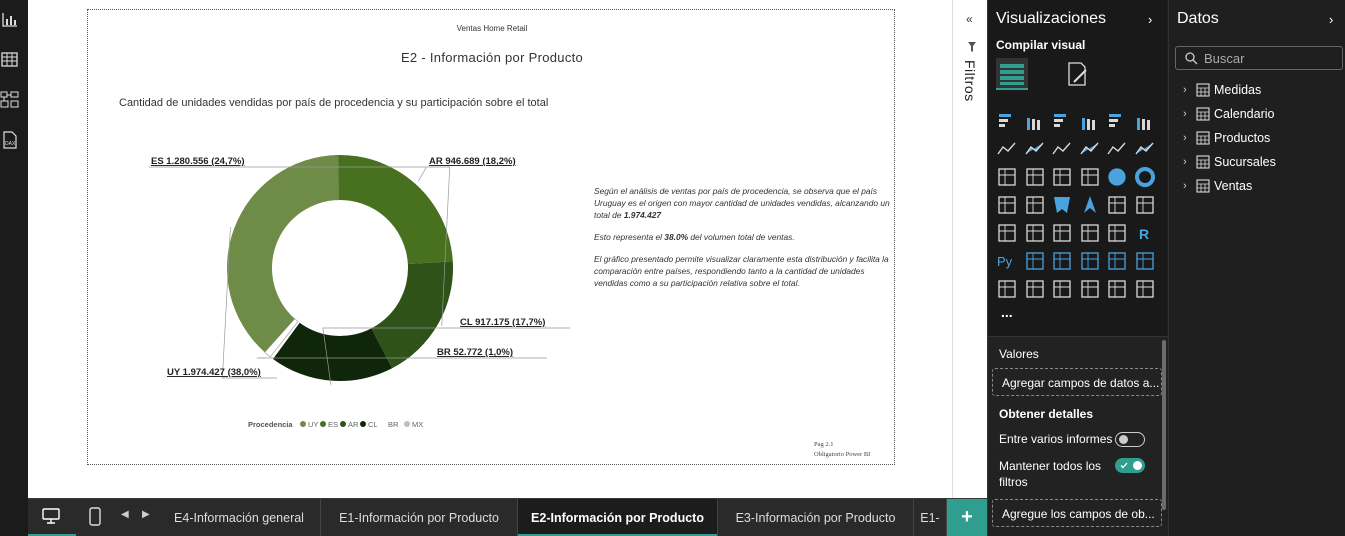 The image size is (1345, 536). Describe the element at coordinates (10, 20) in the screenshot. I see `report-view-icon` at that location.